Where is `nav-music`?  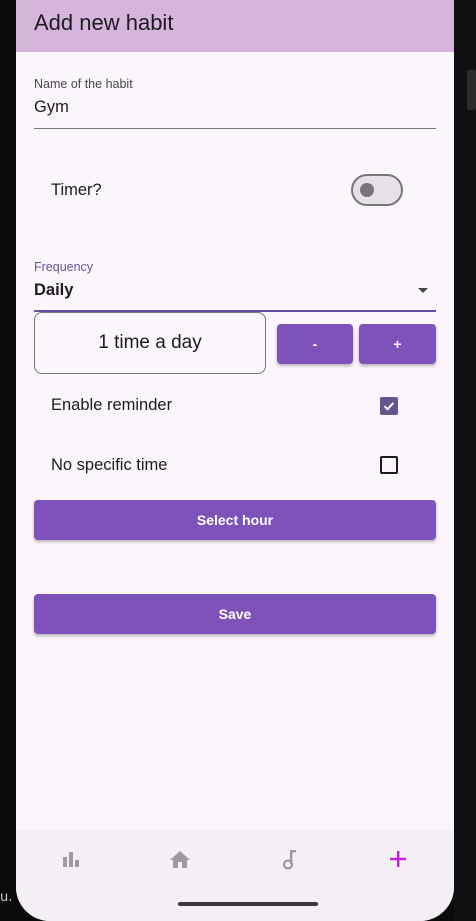
nav-music is located at coordinates (290, 859).